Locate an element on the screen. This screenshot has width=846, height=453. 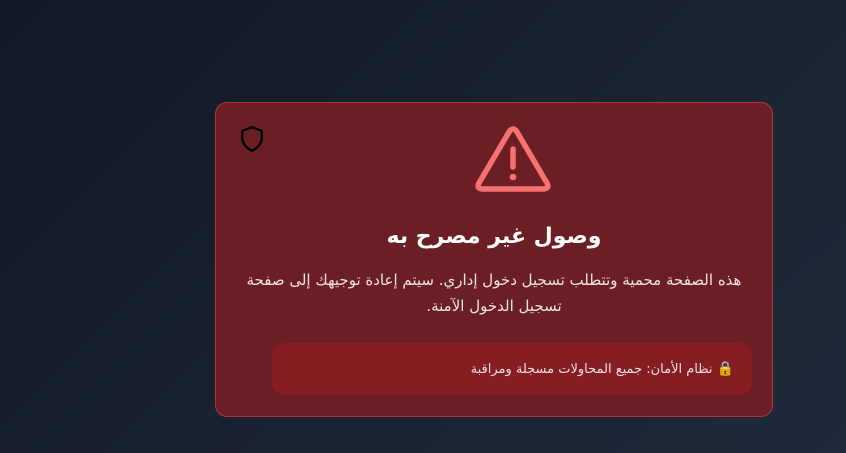
page-title: وصول غير مصرح به is located at coordinates (494, 236).